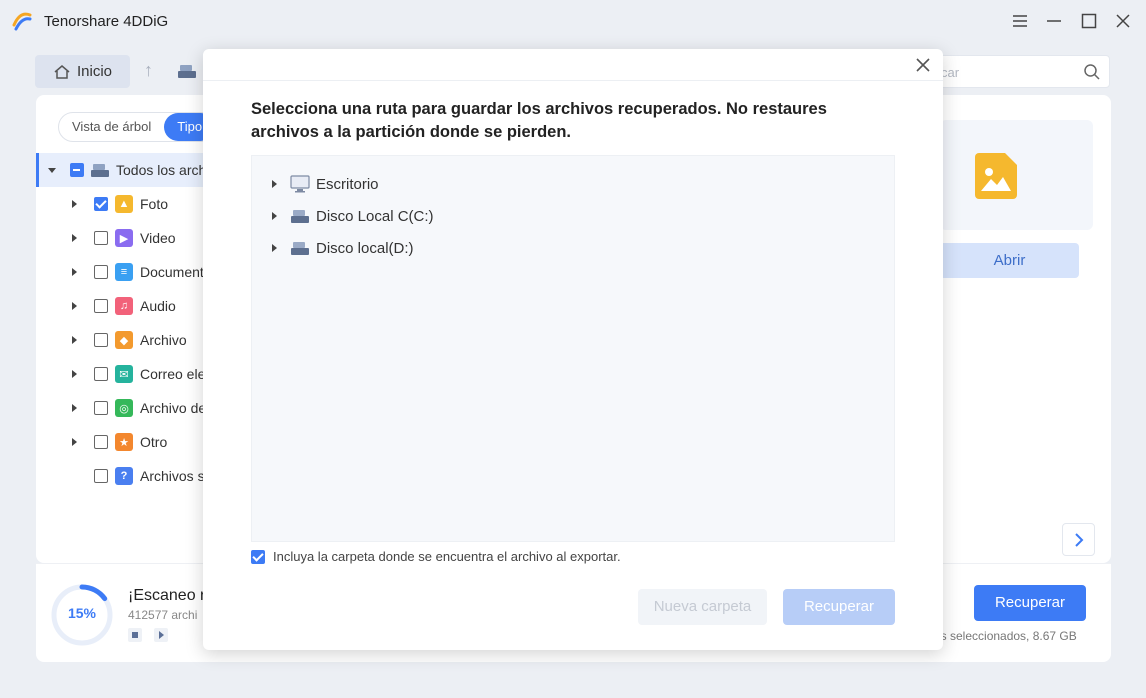 The width and height of the screenshot is (1146, 698). What do you see at coordinates (950, 72) in the screenshot?
I see `search-placeholder: car` at bounding box center [950, 72].